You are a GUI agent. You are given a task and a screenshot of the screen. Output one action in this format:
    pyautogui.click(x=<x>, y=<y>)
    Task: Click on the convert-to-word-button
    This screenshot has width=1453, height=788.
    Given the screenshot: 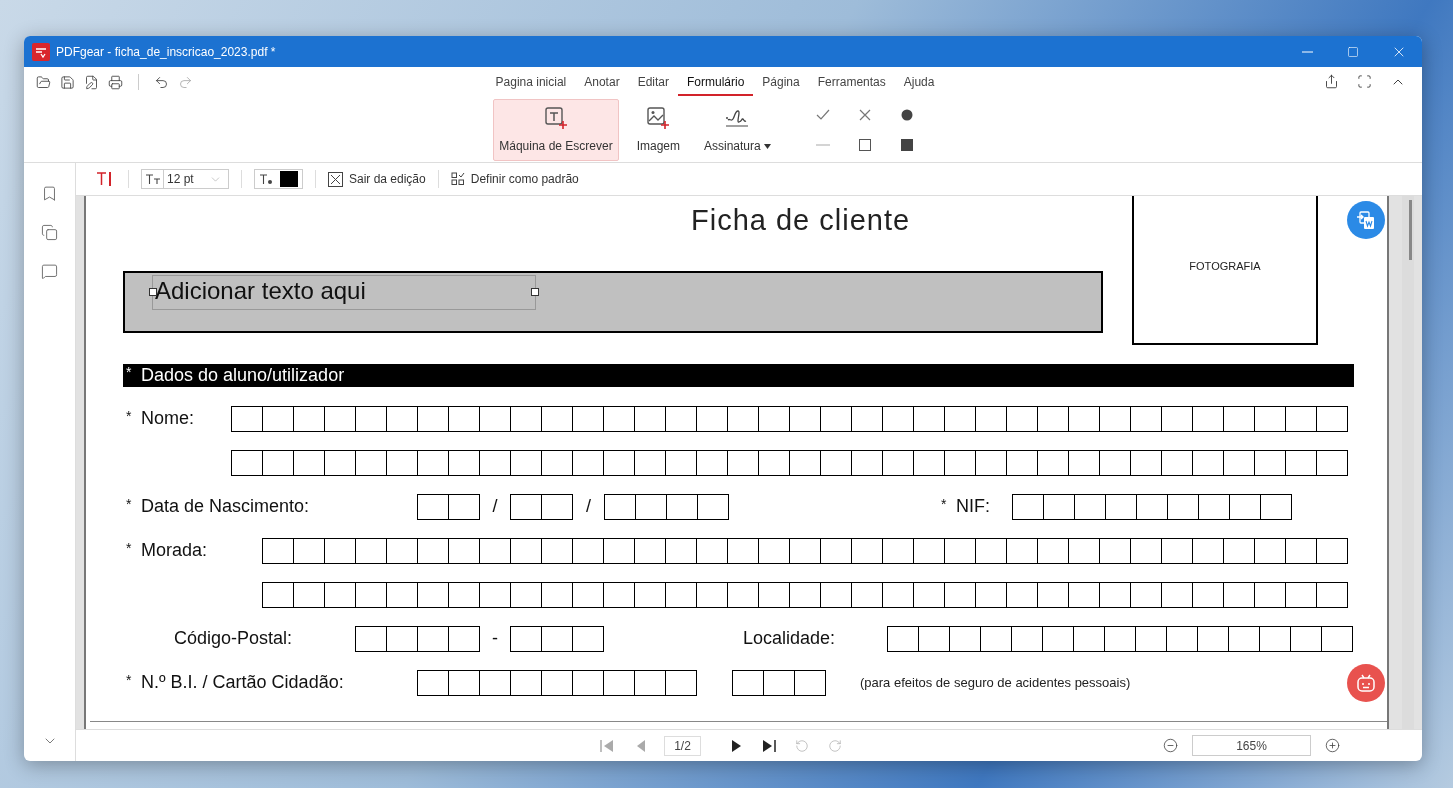 What is the action you would take?
    pyautogui.click(x=1366, y=220)
    